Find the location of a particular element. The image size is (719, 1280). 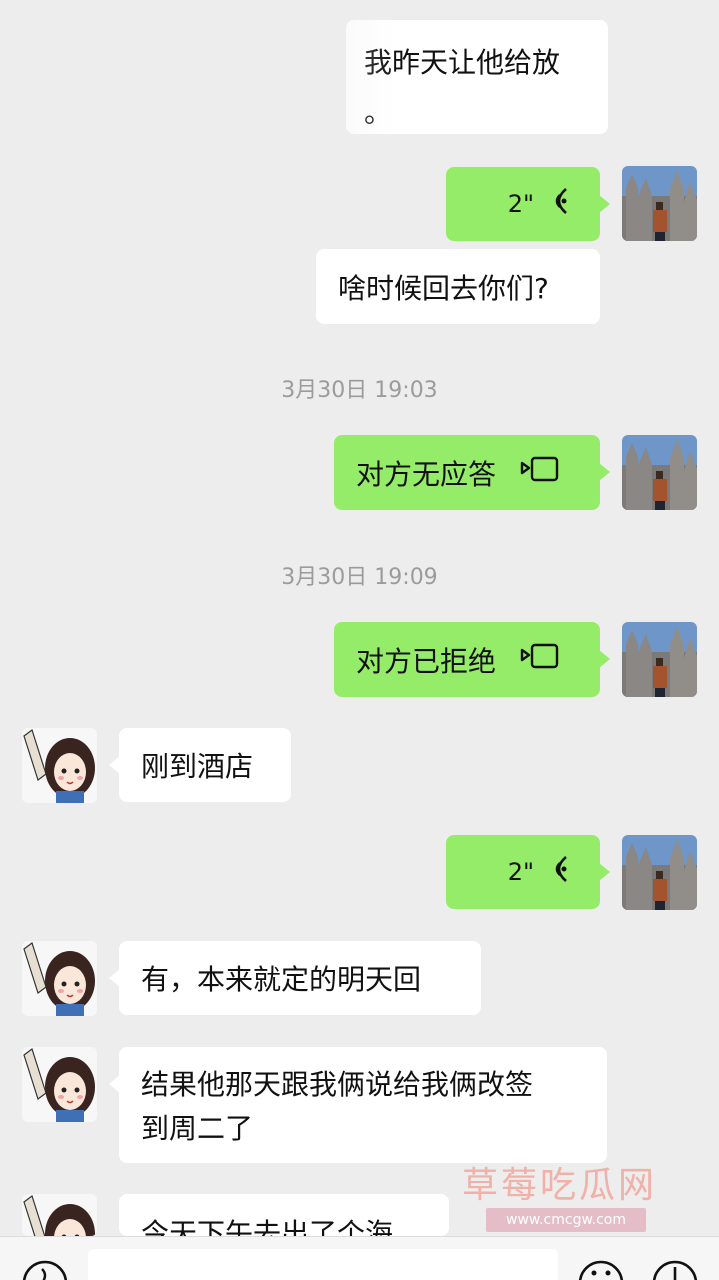

call-status-text: 对方无应答 is located at coordinates (426, 474).